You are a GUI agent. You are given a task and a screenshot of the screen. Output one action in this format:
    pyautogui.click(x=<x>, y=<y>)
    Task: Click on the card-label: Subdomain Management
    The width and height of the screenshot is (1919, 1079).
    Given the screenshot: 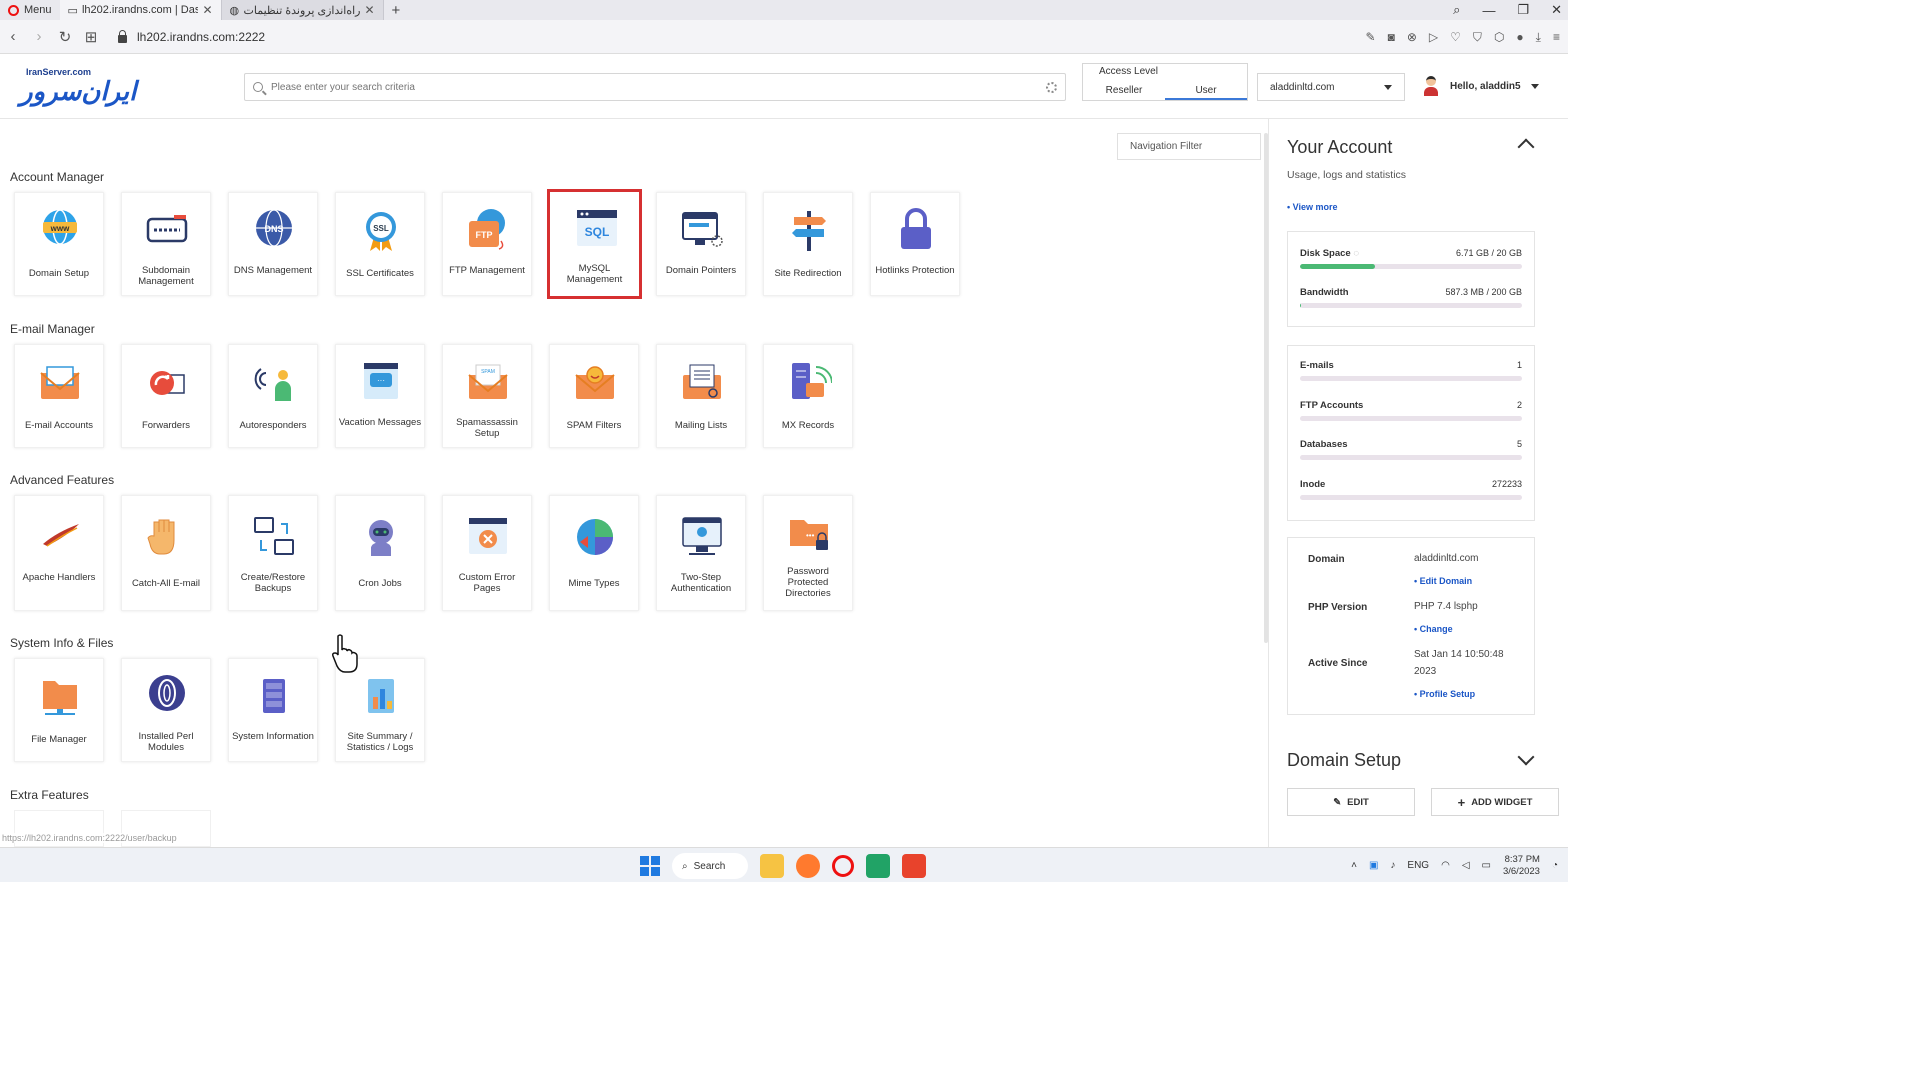 What is the action you would take?
    pyautogui.click(x=166, y=276)
    